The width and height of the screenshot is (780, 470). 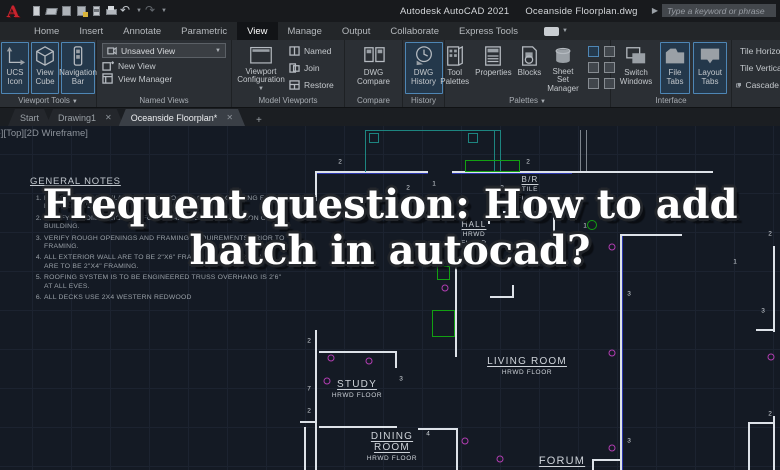 I want to click on ribbon-tab-insert: Insert, so click(x=91, y=31).